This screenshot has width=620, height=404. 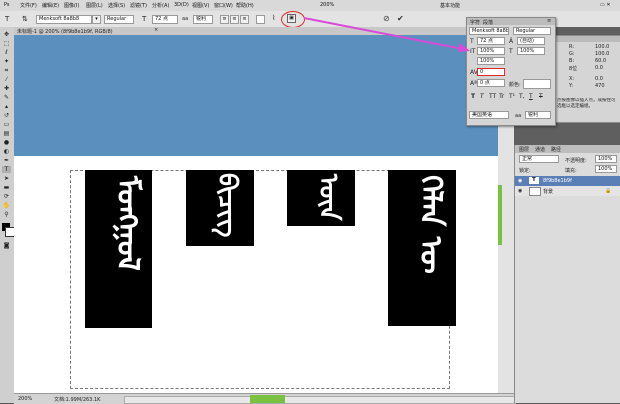 What do you see at coordinates (524, 149) in the screenshot?
I see `tab-layers: 图层` at bounding box center [524, 149].